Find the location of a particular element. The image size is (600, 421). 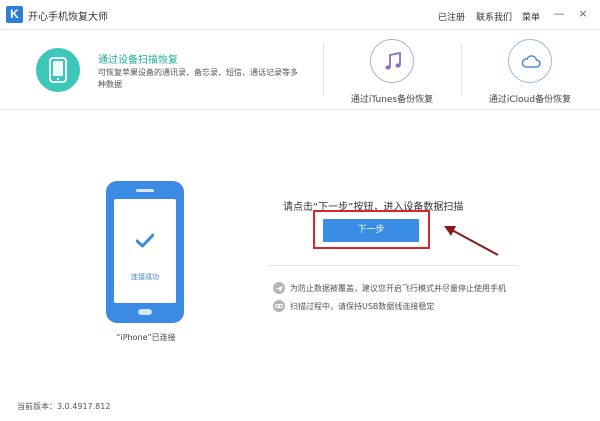

icloud-mode-label: 通过iCloud备份恢复 is located at coordinates (530, 100).